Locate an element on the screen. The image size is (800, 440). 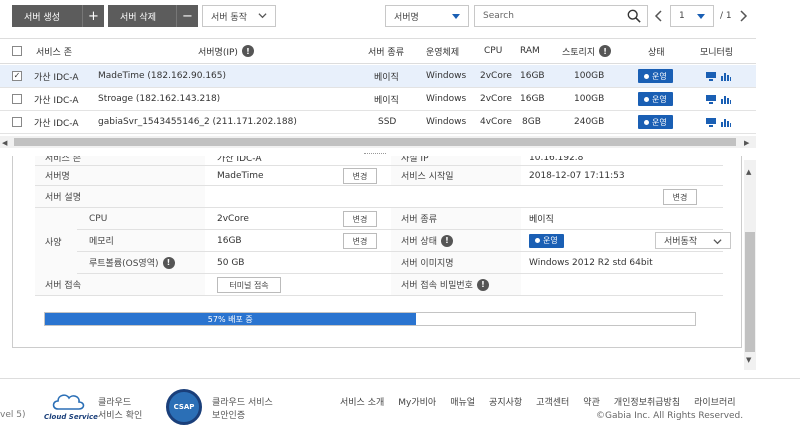
change-cpu-button: 변경 is located at coordinates (360, 219).